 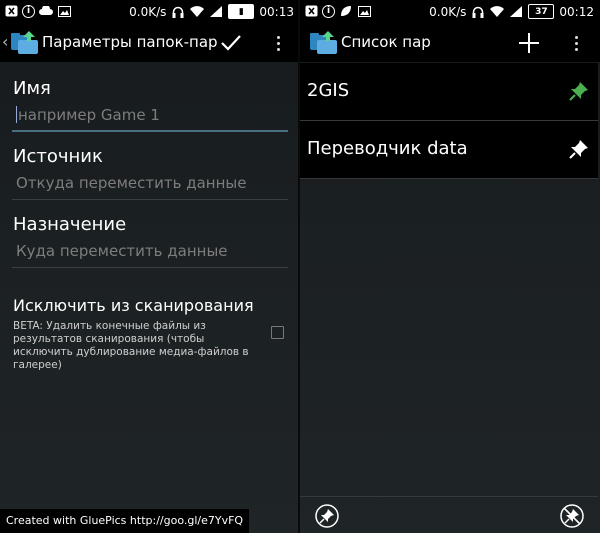 What do you see at coordinates (449, 92) in the screenshot?
I see `pair-list-item: 2GIS` at bounding box center [449, 92].